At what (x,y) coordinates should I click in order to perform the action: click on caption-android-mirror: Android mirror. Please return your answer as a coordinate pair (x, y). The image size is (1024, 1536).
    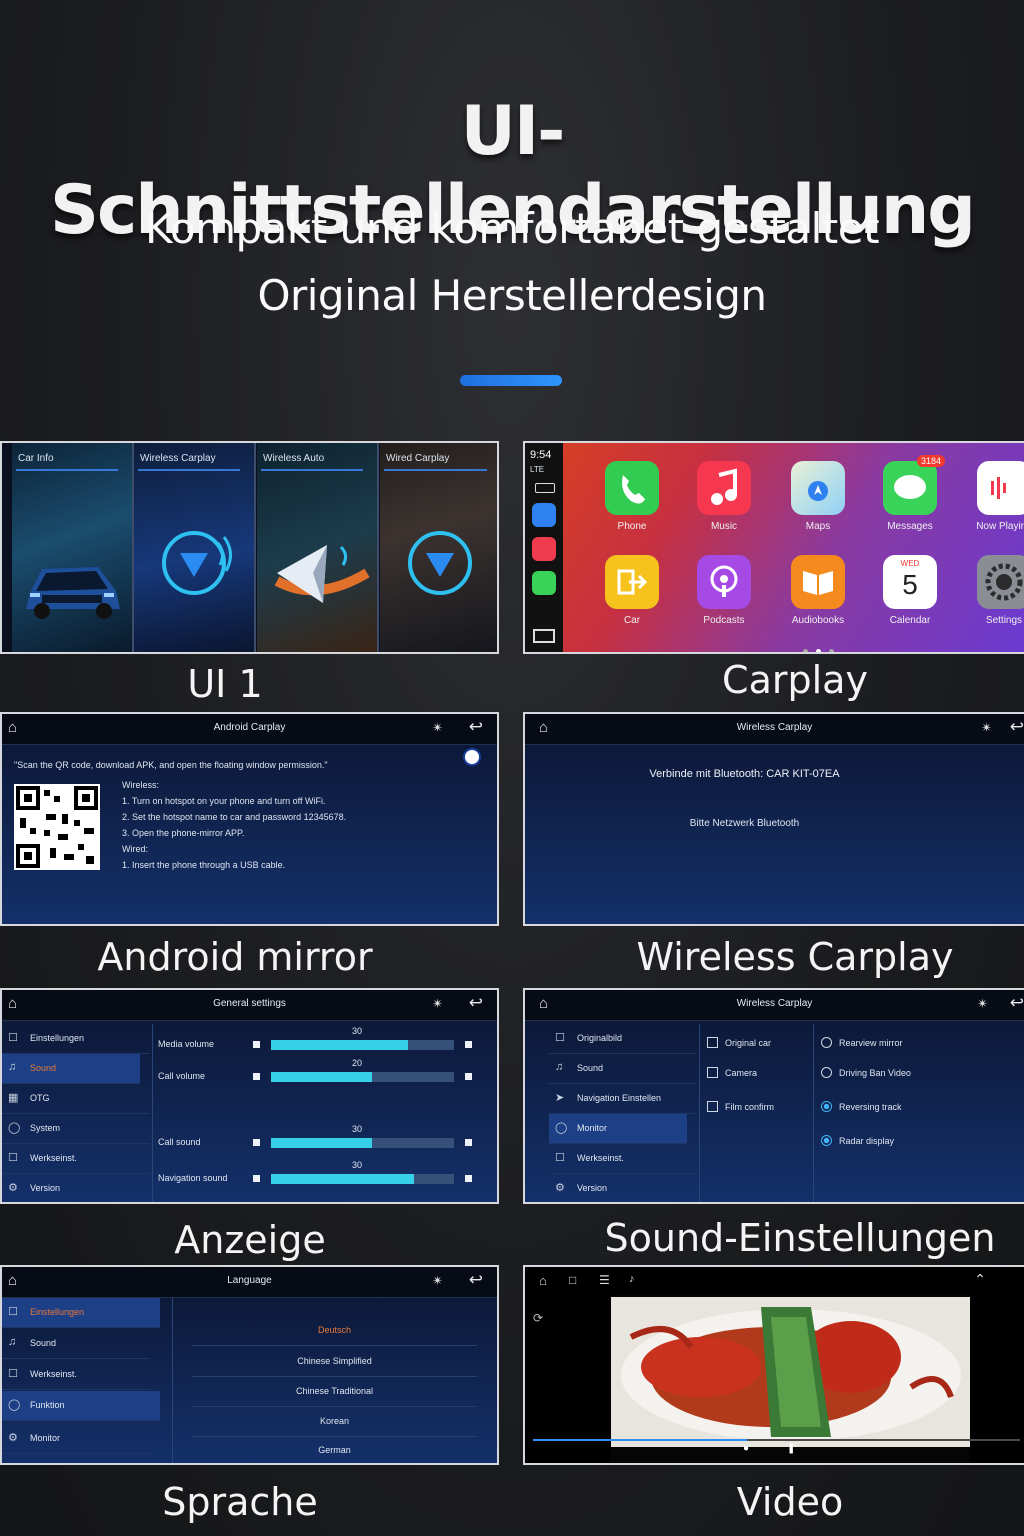
    Looking at the image, I should click on (235, 957).